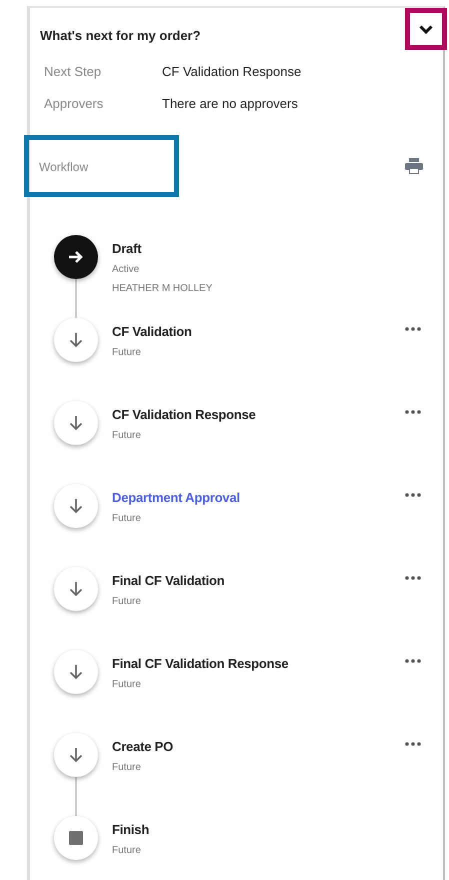  Describe the element at coordinates (120, 36) in the screenshot. I see `section-title: What's next for my order?` at that location.